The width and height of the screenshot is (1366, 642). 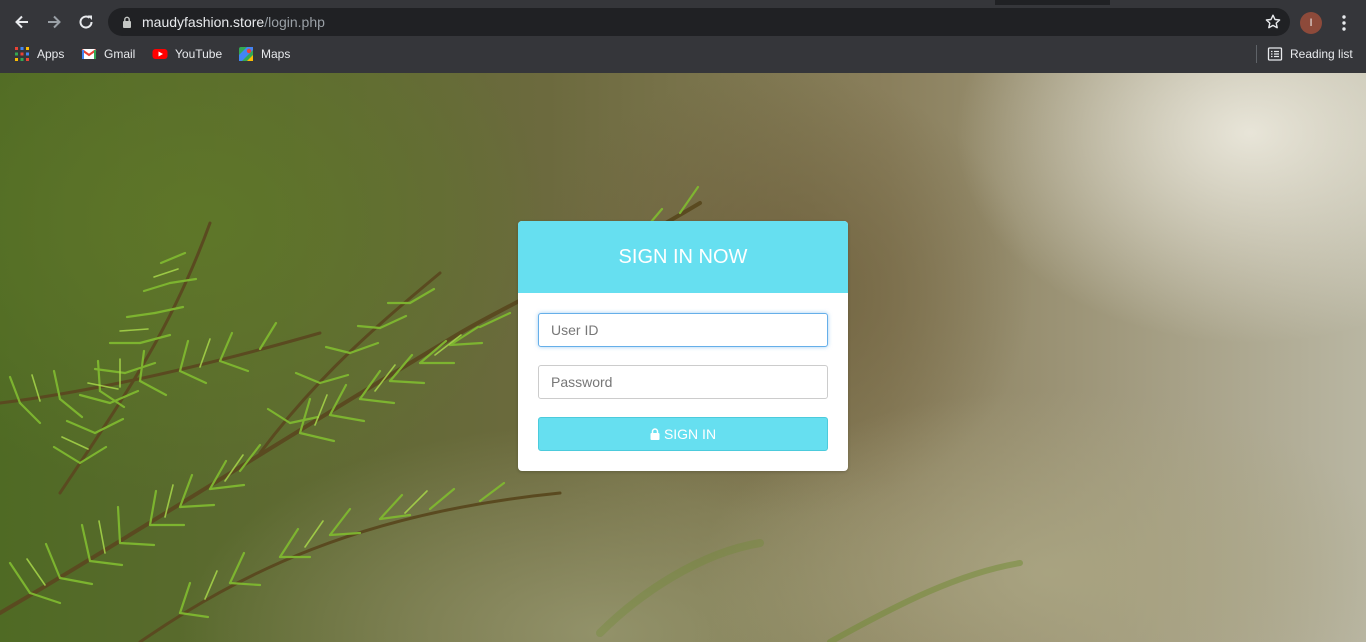 I want to click on bookmark-label: Apps, so click(x=51, y=54).